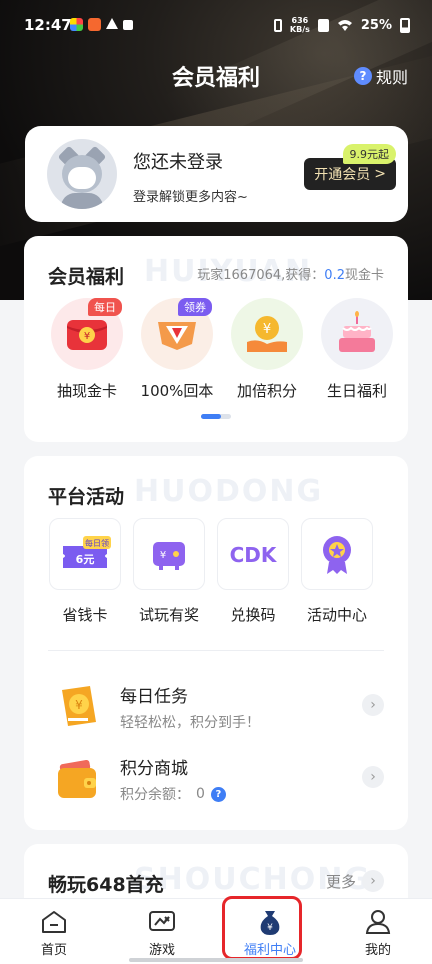 This screenshot has height=964, width=432. I want to click on title-bar: 会员福利 ? 规则, so click(216, 76).